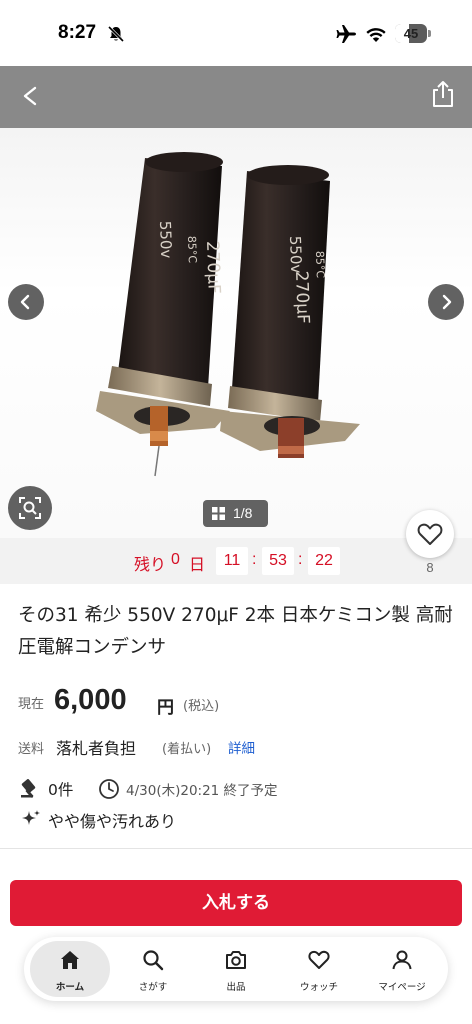  I want to click on price-row: 現在 6,000 円 (税込), so click(238, 702).